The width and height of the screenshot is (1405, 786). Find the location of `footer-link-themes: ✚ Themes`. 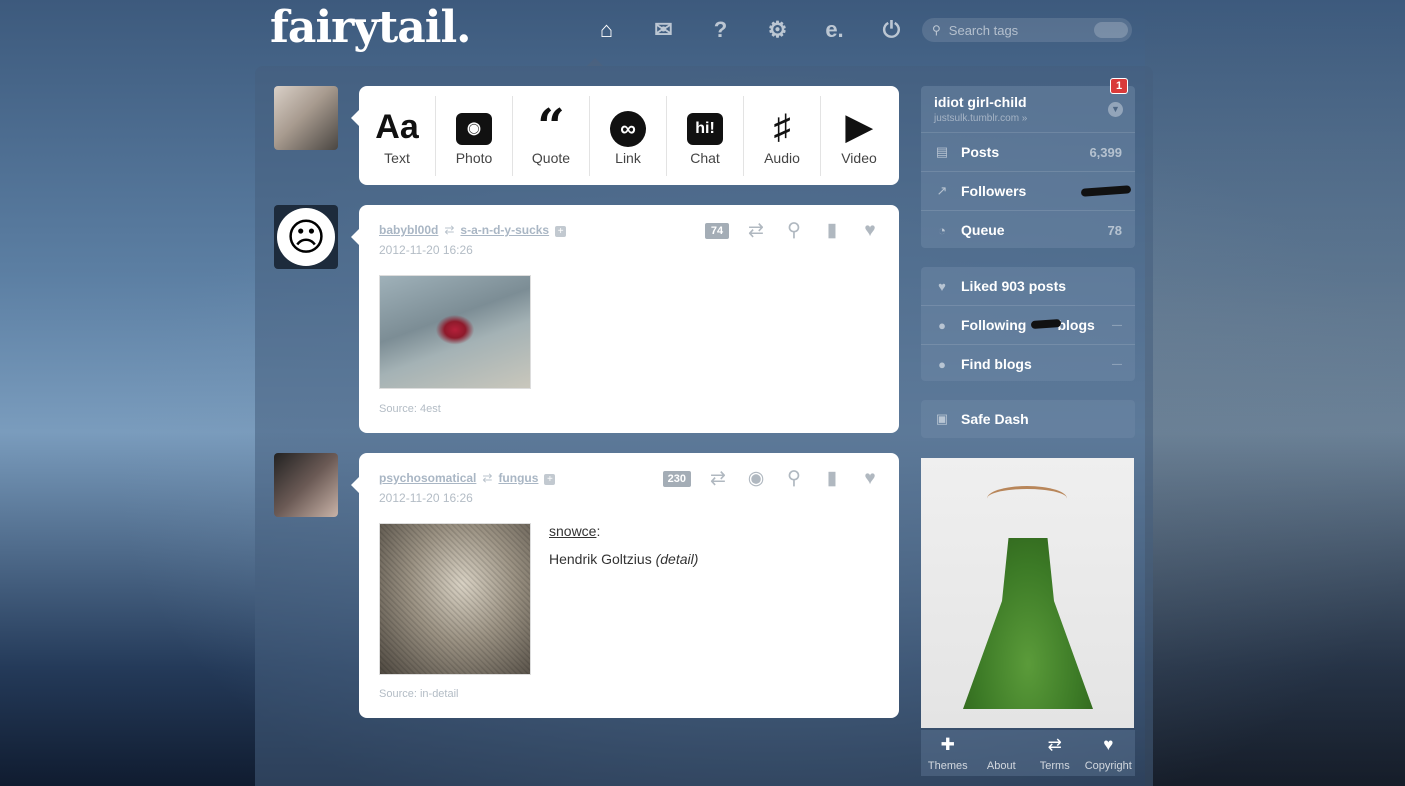

footer-link-themes: ✚ Themes is located at coordinates (948, 753).